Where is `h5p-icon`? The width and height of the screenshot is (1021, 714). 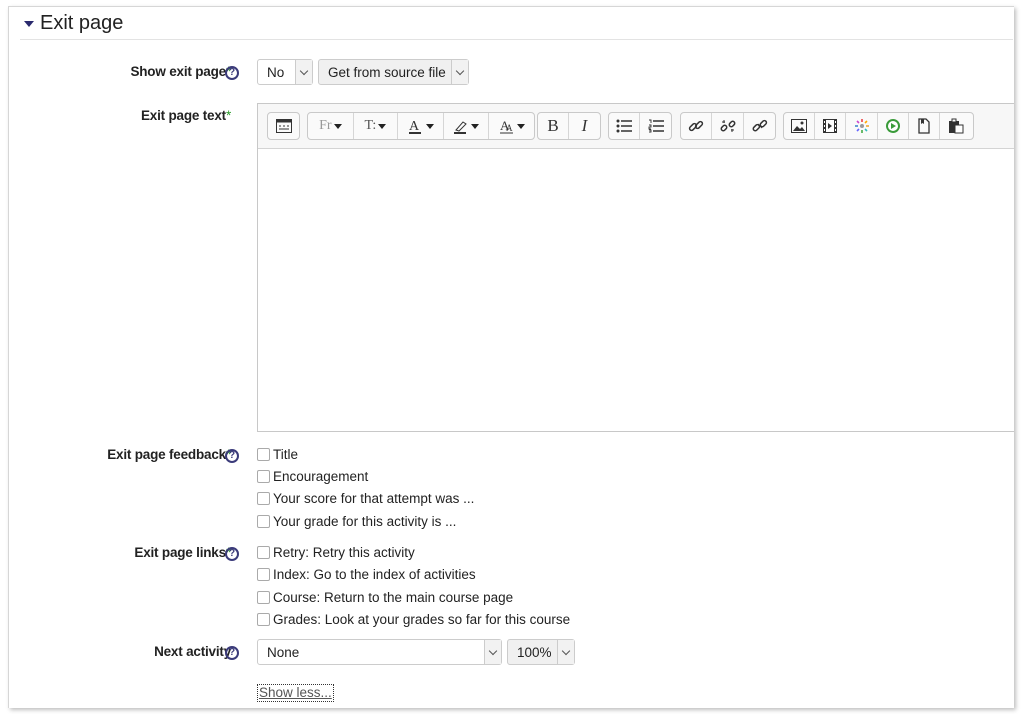 h5p-icon is located at coordinates (862, 126).